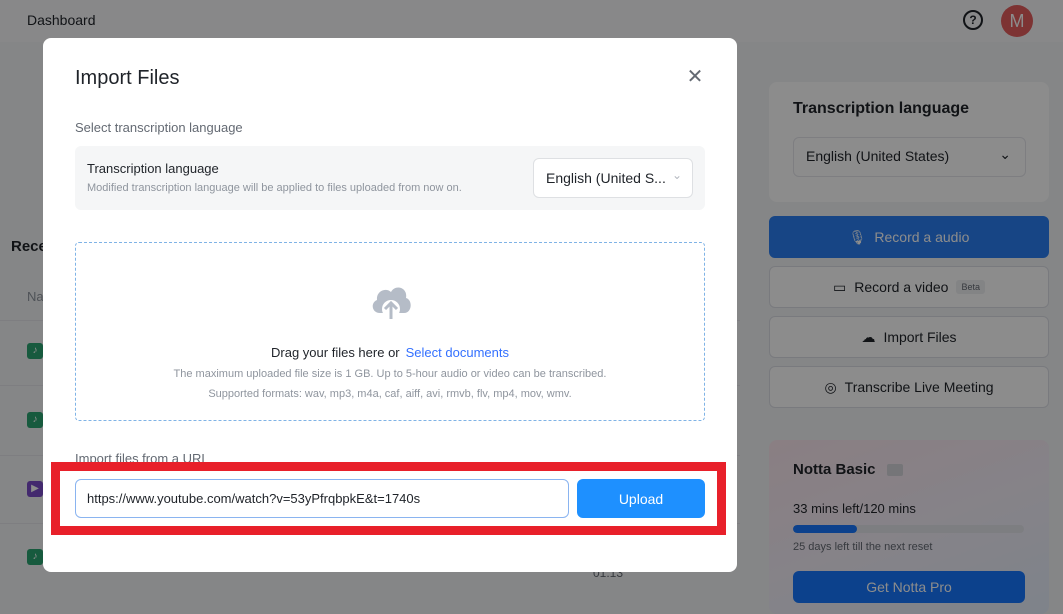 The width and height of the screenshot is (1063, 614). What do you see at coordinates (159, 127) in the screenshot?
I see `language-section-label: Select transcription language` at bounding box center [159, 127].